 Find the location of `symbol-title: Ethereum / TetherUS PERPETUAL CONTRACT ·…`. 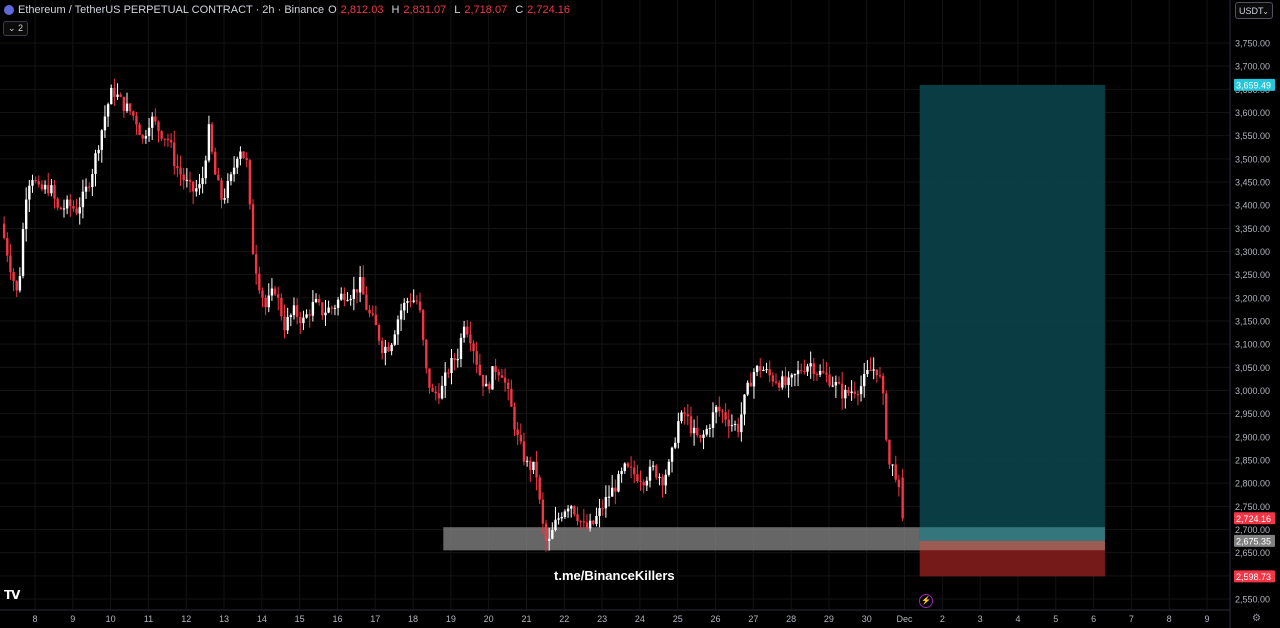

symbol-title: Ethereum / TetherUS PERPETUAL CONTRACT ·… is located at coordinates (171, 10).